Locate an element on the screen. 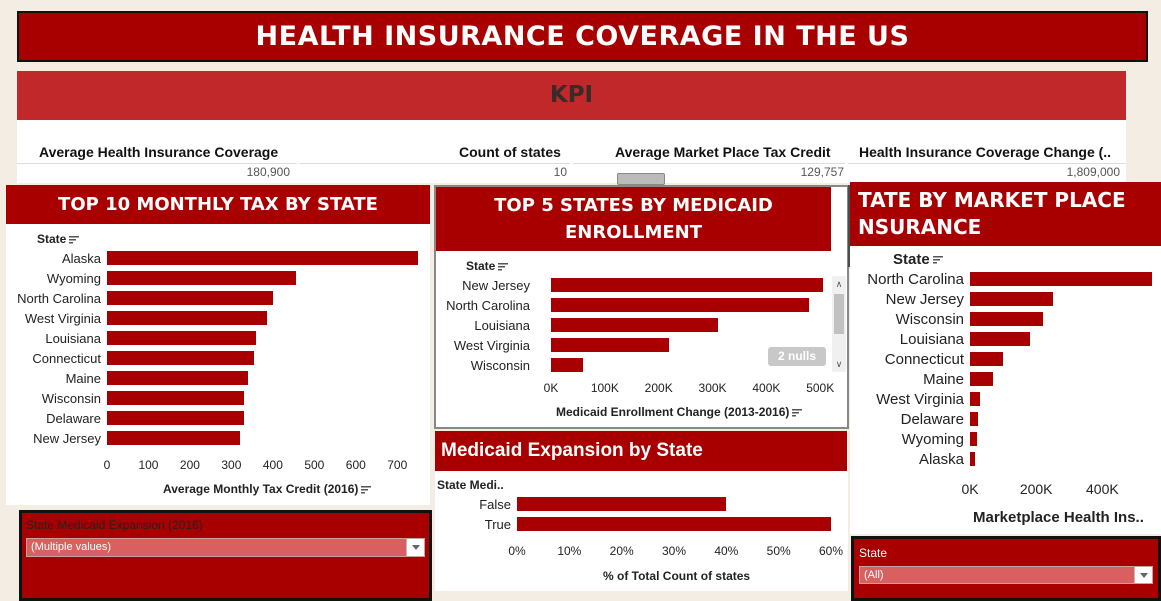  tick-label: 100K is located at coordinates (604, 388).